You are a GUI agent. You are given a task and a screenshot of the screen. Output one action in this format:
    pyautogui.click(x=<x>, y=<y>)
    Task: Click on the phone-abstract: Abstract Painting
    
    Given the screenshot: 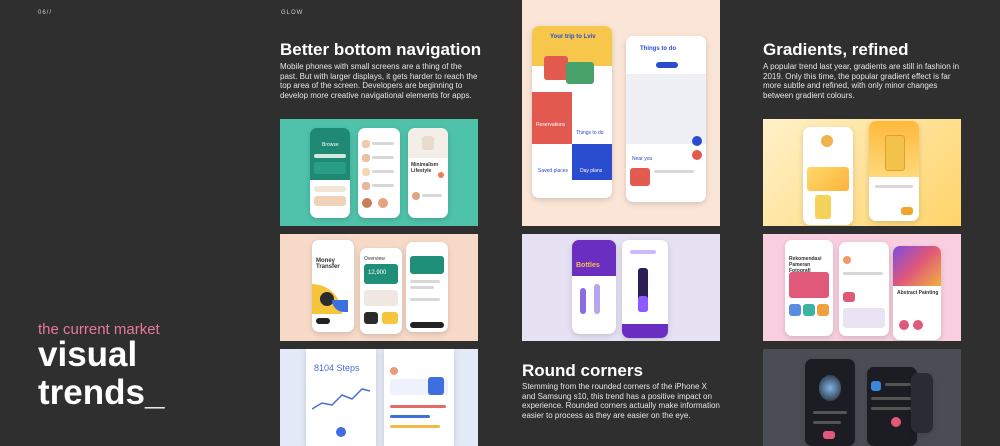 What is the action you would take?
    pyautogui.click(x=917, y=293)
    